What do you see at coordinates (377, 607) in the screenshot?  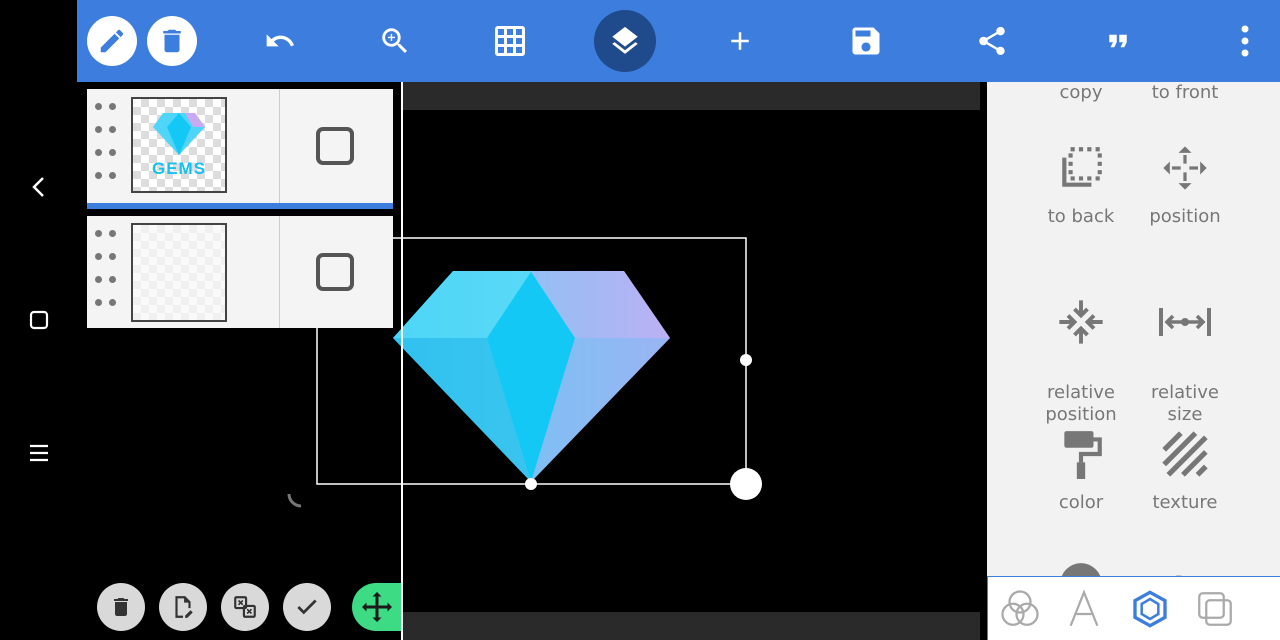 I see `move-icon` at bounding box center [377, 607].